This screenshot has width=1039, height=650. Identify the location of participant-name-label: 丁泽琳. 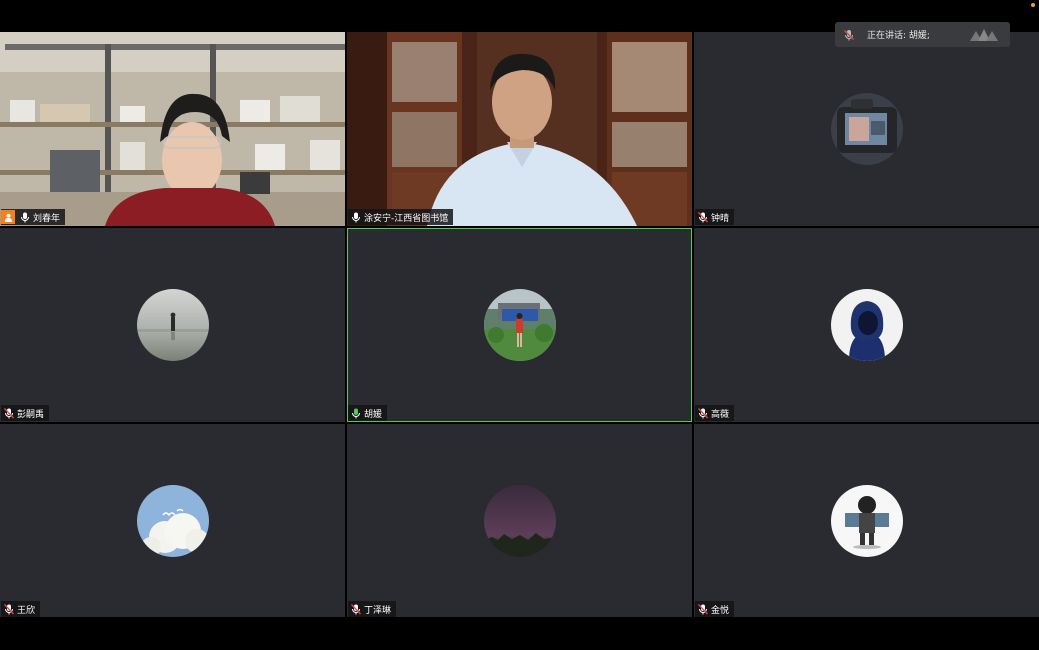
(372, 609).